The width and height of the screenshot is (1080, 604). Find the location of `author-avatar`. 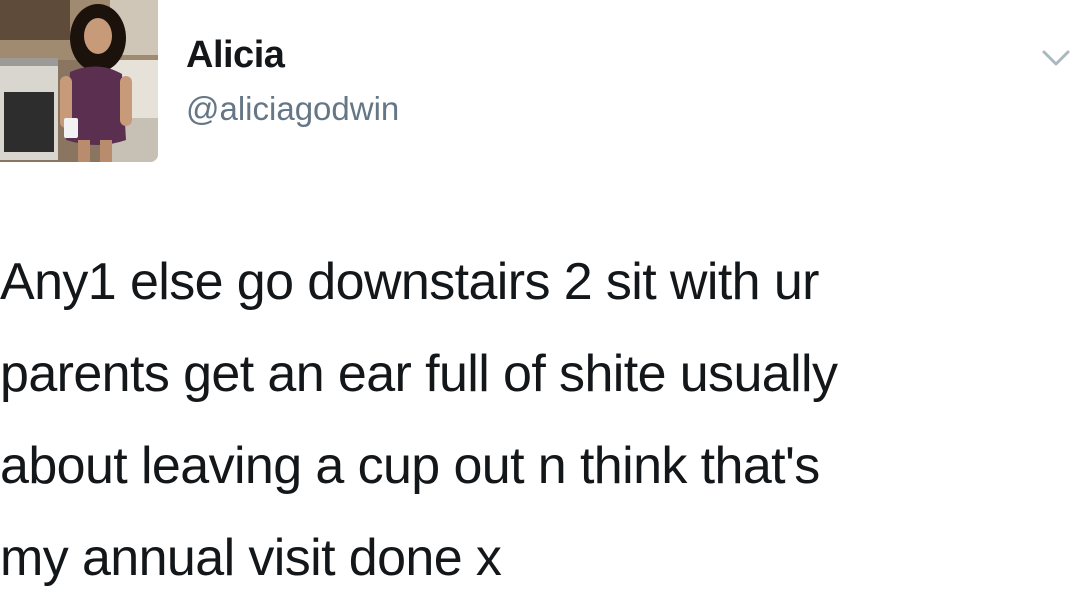

author-avatar is located at coordinates (79, 81).